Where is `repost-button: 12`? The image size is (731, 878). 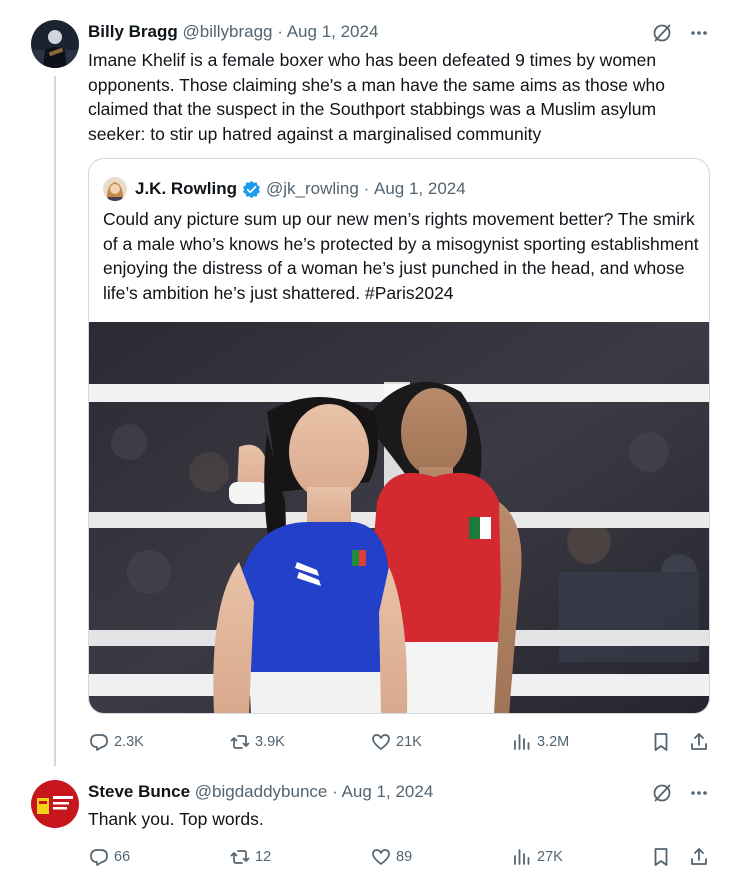 repost-button: 12 is located at coordinates (250, 857).